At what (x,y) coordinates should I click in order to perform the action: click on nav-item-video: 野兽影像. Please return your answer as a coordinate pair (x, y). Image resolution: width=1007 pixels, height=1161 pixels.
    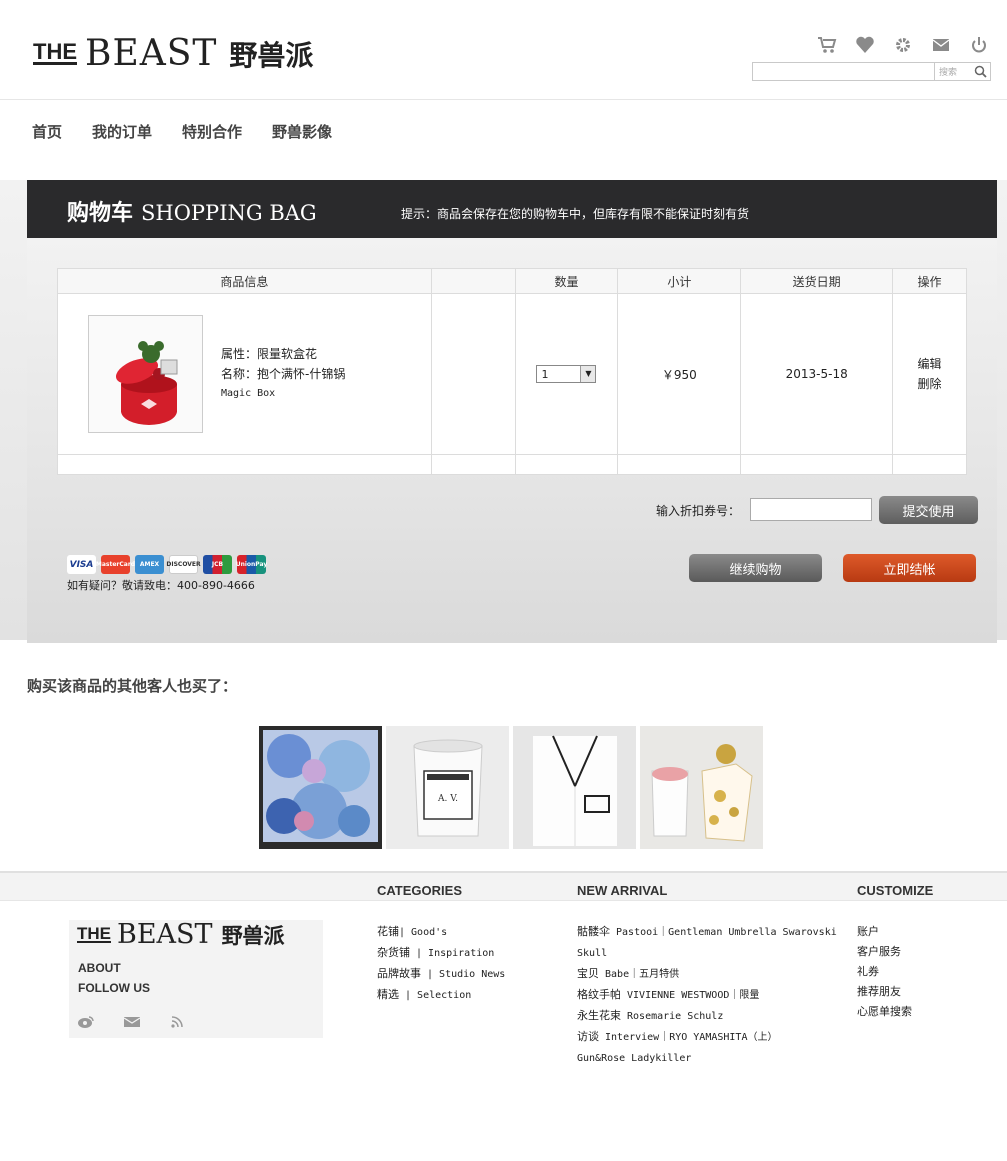
    Looking at the image, I should click on (302, 131).